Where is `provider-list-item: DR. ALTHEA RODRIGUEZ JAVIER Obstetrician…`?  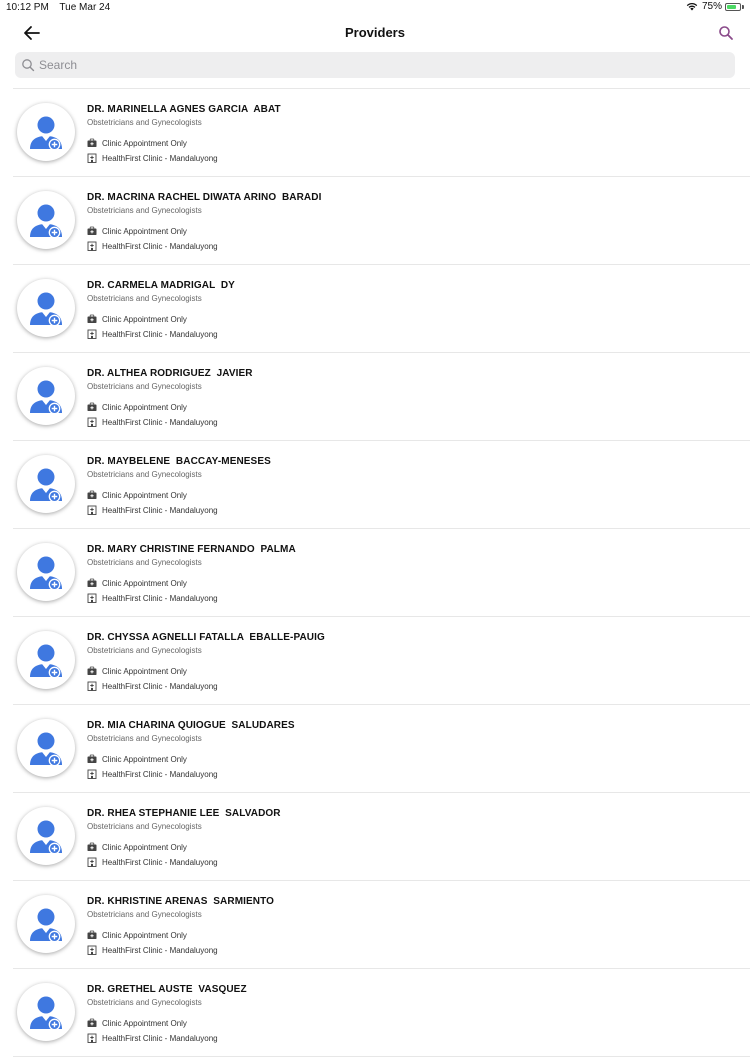 provider-list-item: DR. ALTHEA RODRIGUEZ JAVIER Obstetrician… is located at coordinates (381, 397).